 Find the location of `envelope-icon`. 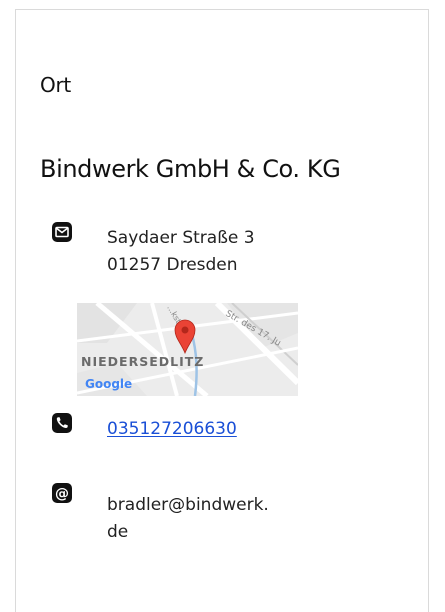

envelope-icon is located at coordinates (62, 232).